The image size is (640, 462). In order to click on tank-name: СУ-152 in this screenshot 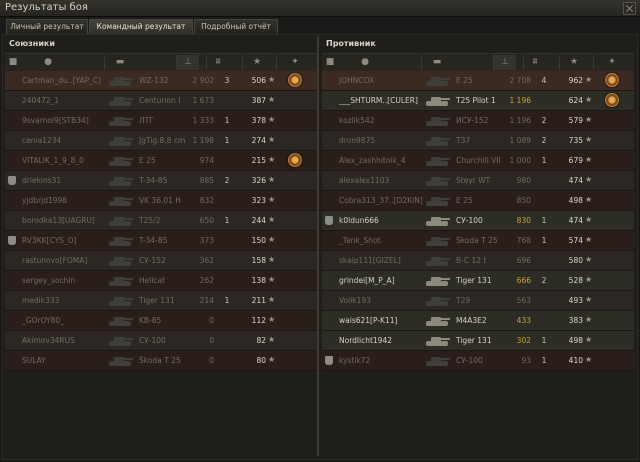, I will do `click(152, 260)`.